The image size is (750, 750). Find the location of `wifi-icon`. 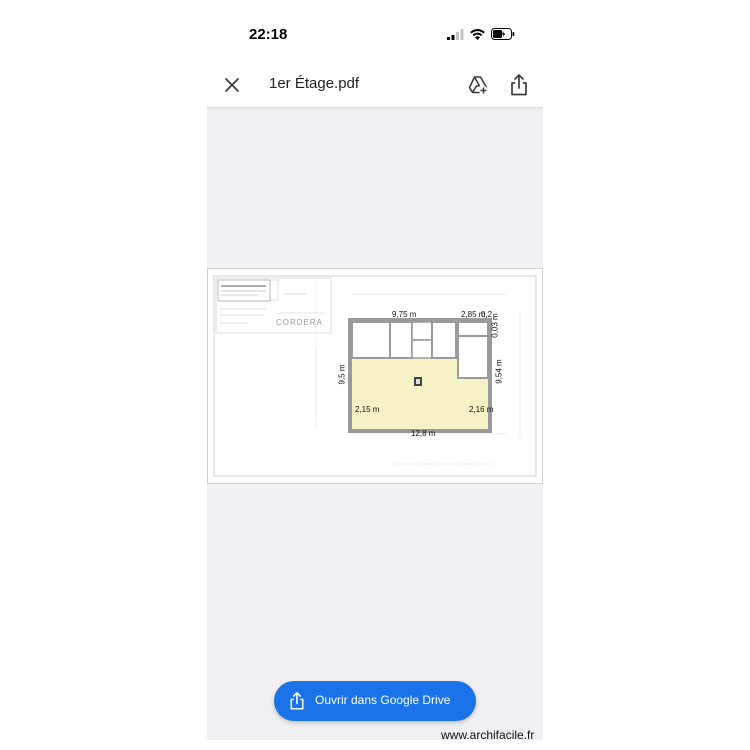

wifi-icon is located at coordinates (477, 34).